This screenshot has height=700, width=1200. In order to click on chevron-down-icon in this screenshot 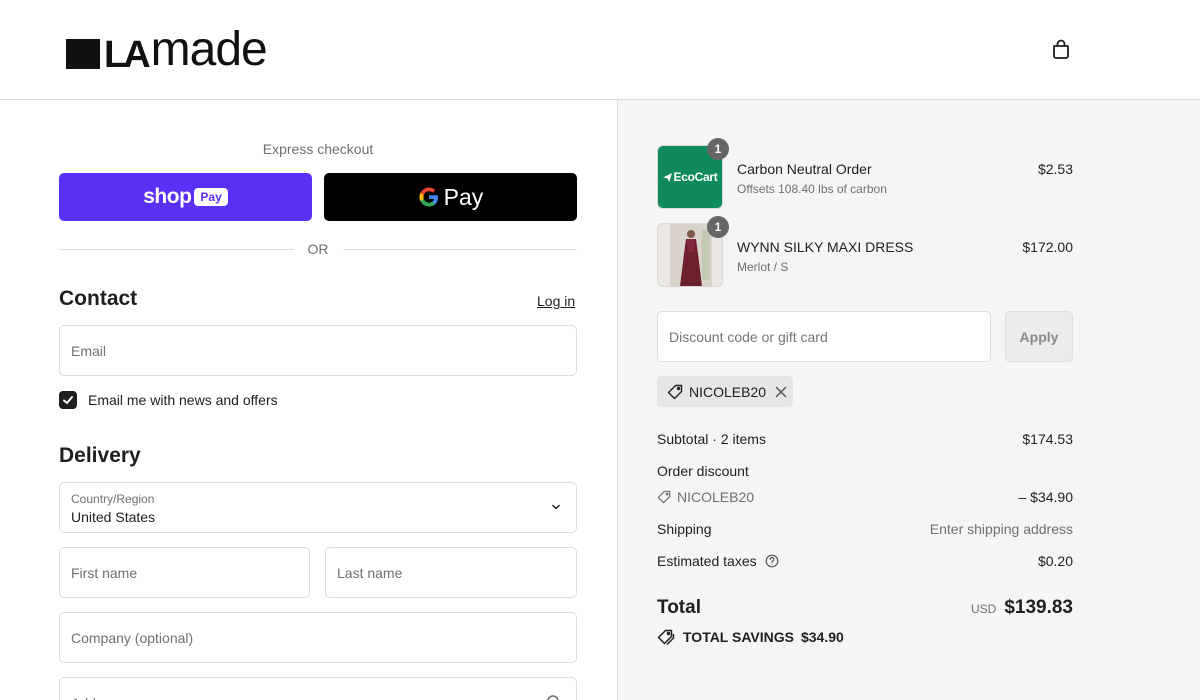, I will do `click(556, 507)`.